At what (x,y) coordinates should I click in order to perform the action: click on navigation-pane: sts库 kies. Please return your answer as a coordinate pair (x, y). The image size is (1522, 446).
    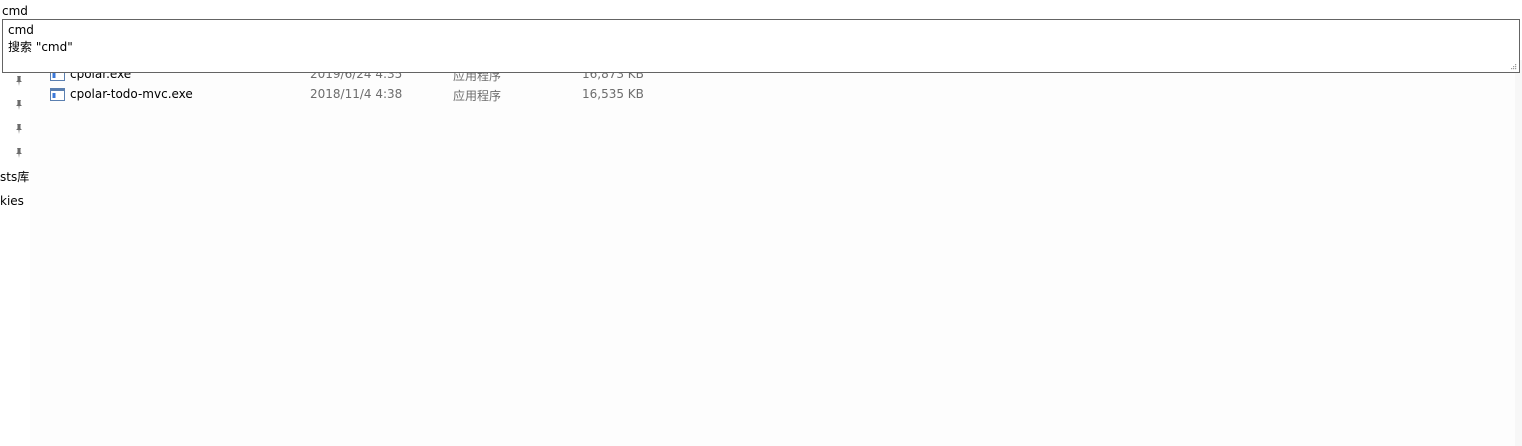
    Looking at the image, I should click on (15, 260).